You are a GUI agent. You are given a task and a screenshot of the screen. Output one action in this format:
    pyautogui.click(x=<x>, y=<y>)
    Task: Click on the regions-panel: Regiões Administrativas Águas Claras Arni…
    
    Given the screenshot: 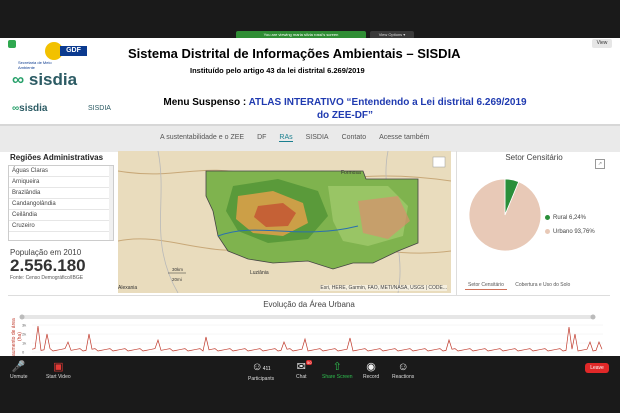 What is the action you would take?
    pyautogui.click(x=61, y=198)
    